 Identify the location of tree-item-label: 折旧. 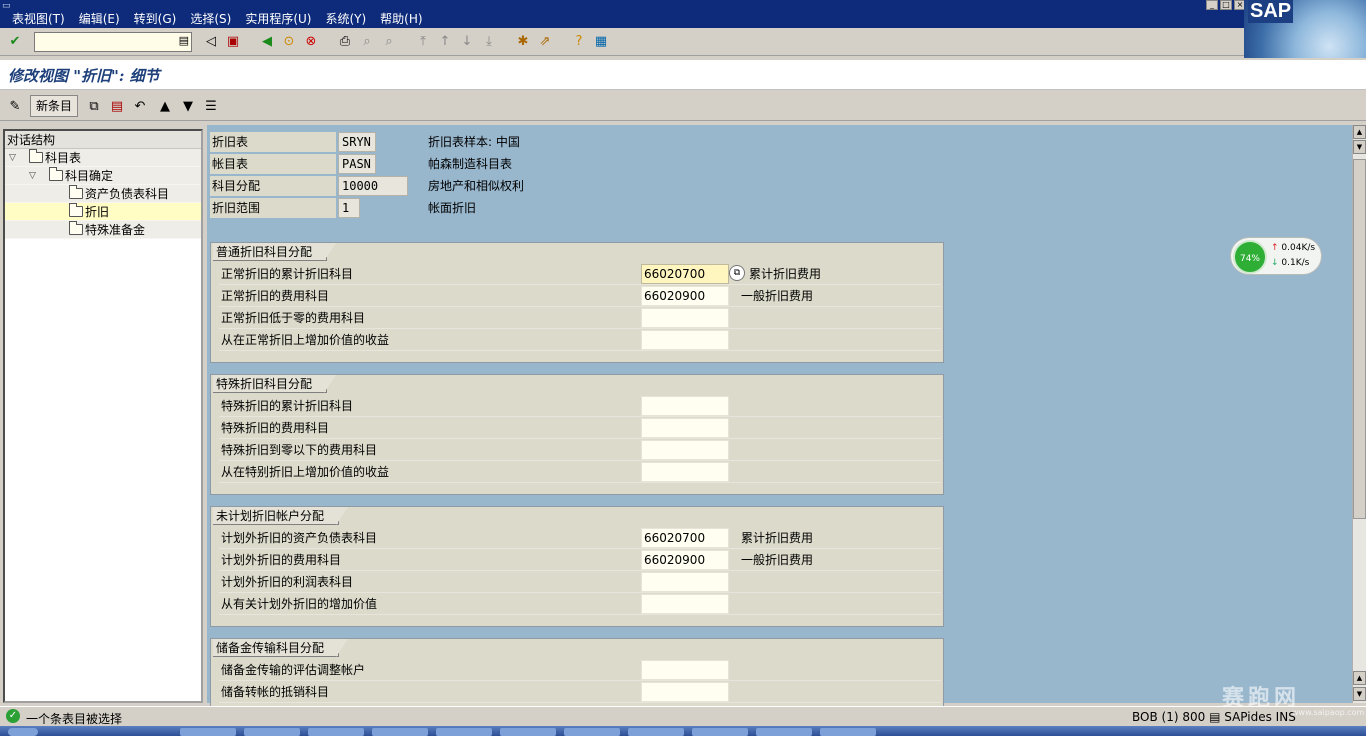
(97, 212).